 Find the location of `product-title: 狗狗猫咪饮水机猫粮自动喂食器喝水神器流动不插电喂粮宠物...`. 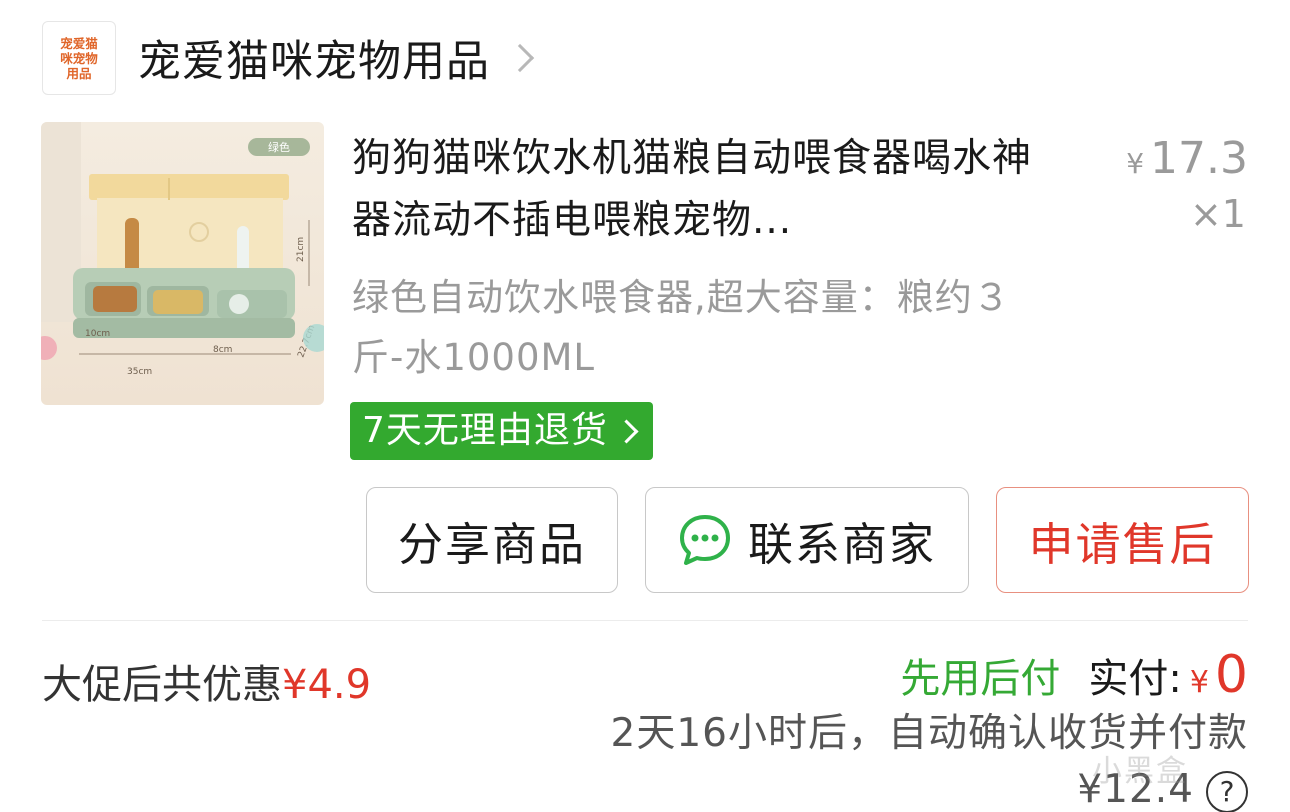

product-title: 狗狗猫咪饮水机猫粮自动喂食器喝水神器流动不插电喂粮宠物... is located at coordinates (702, 190).